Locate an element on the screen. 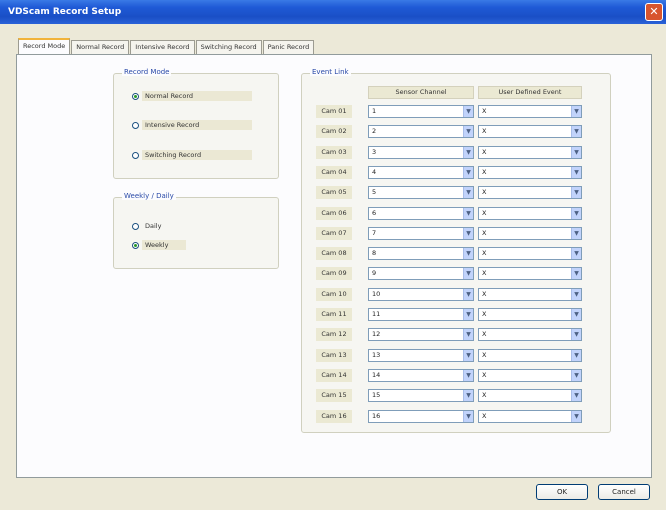 The width and height of the screenshot is (666, 510). tab-normal-record: Normal Record is located at coordinates (100, 47).